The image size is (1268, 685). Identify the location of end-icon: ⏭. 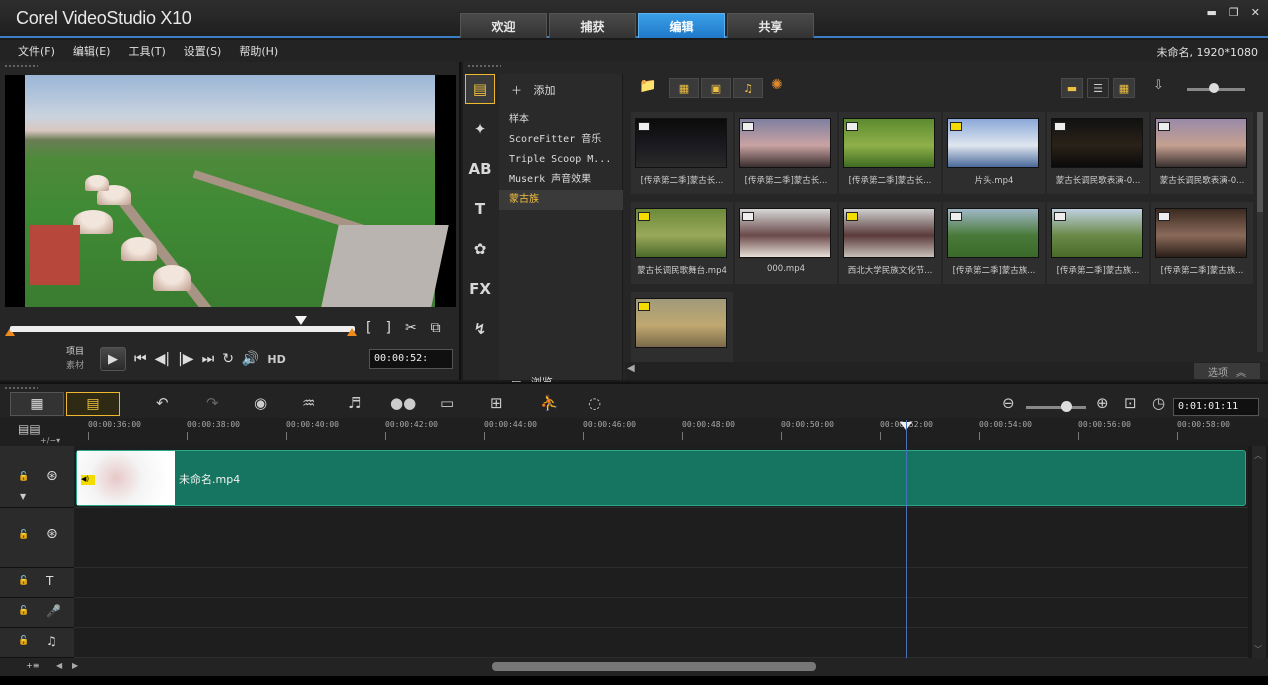
(208, 359).